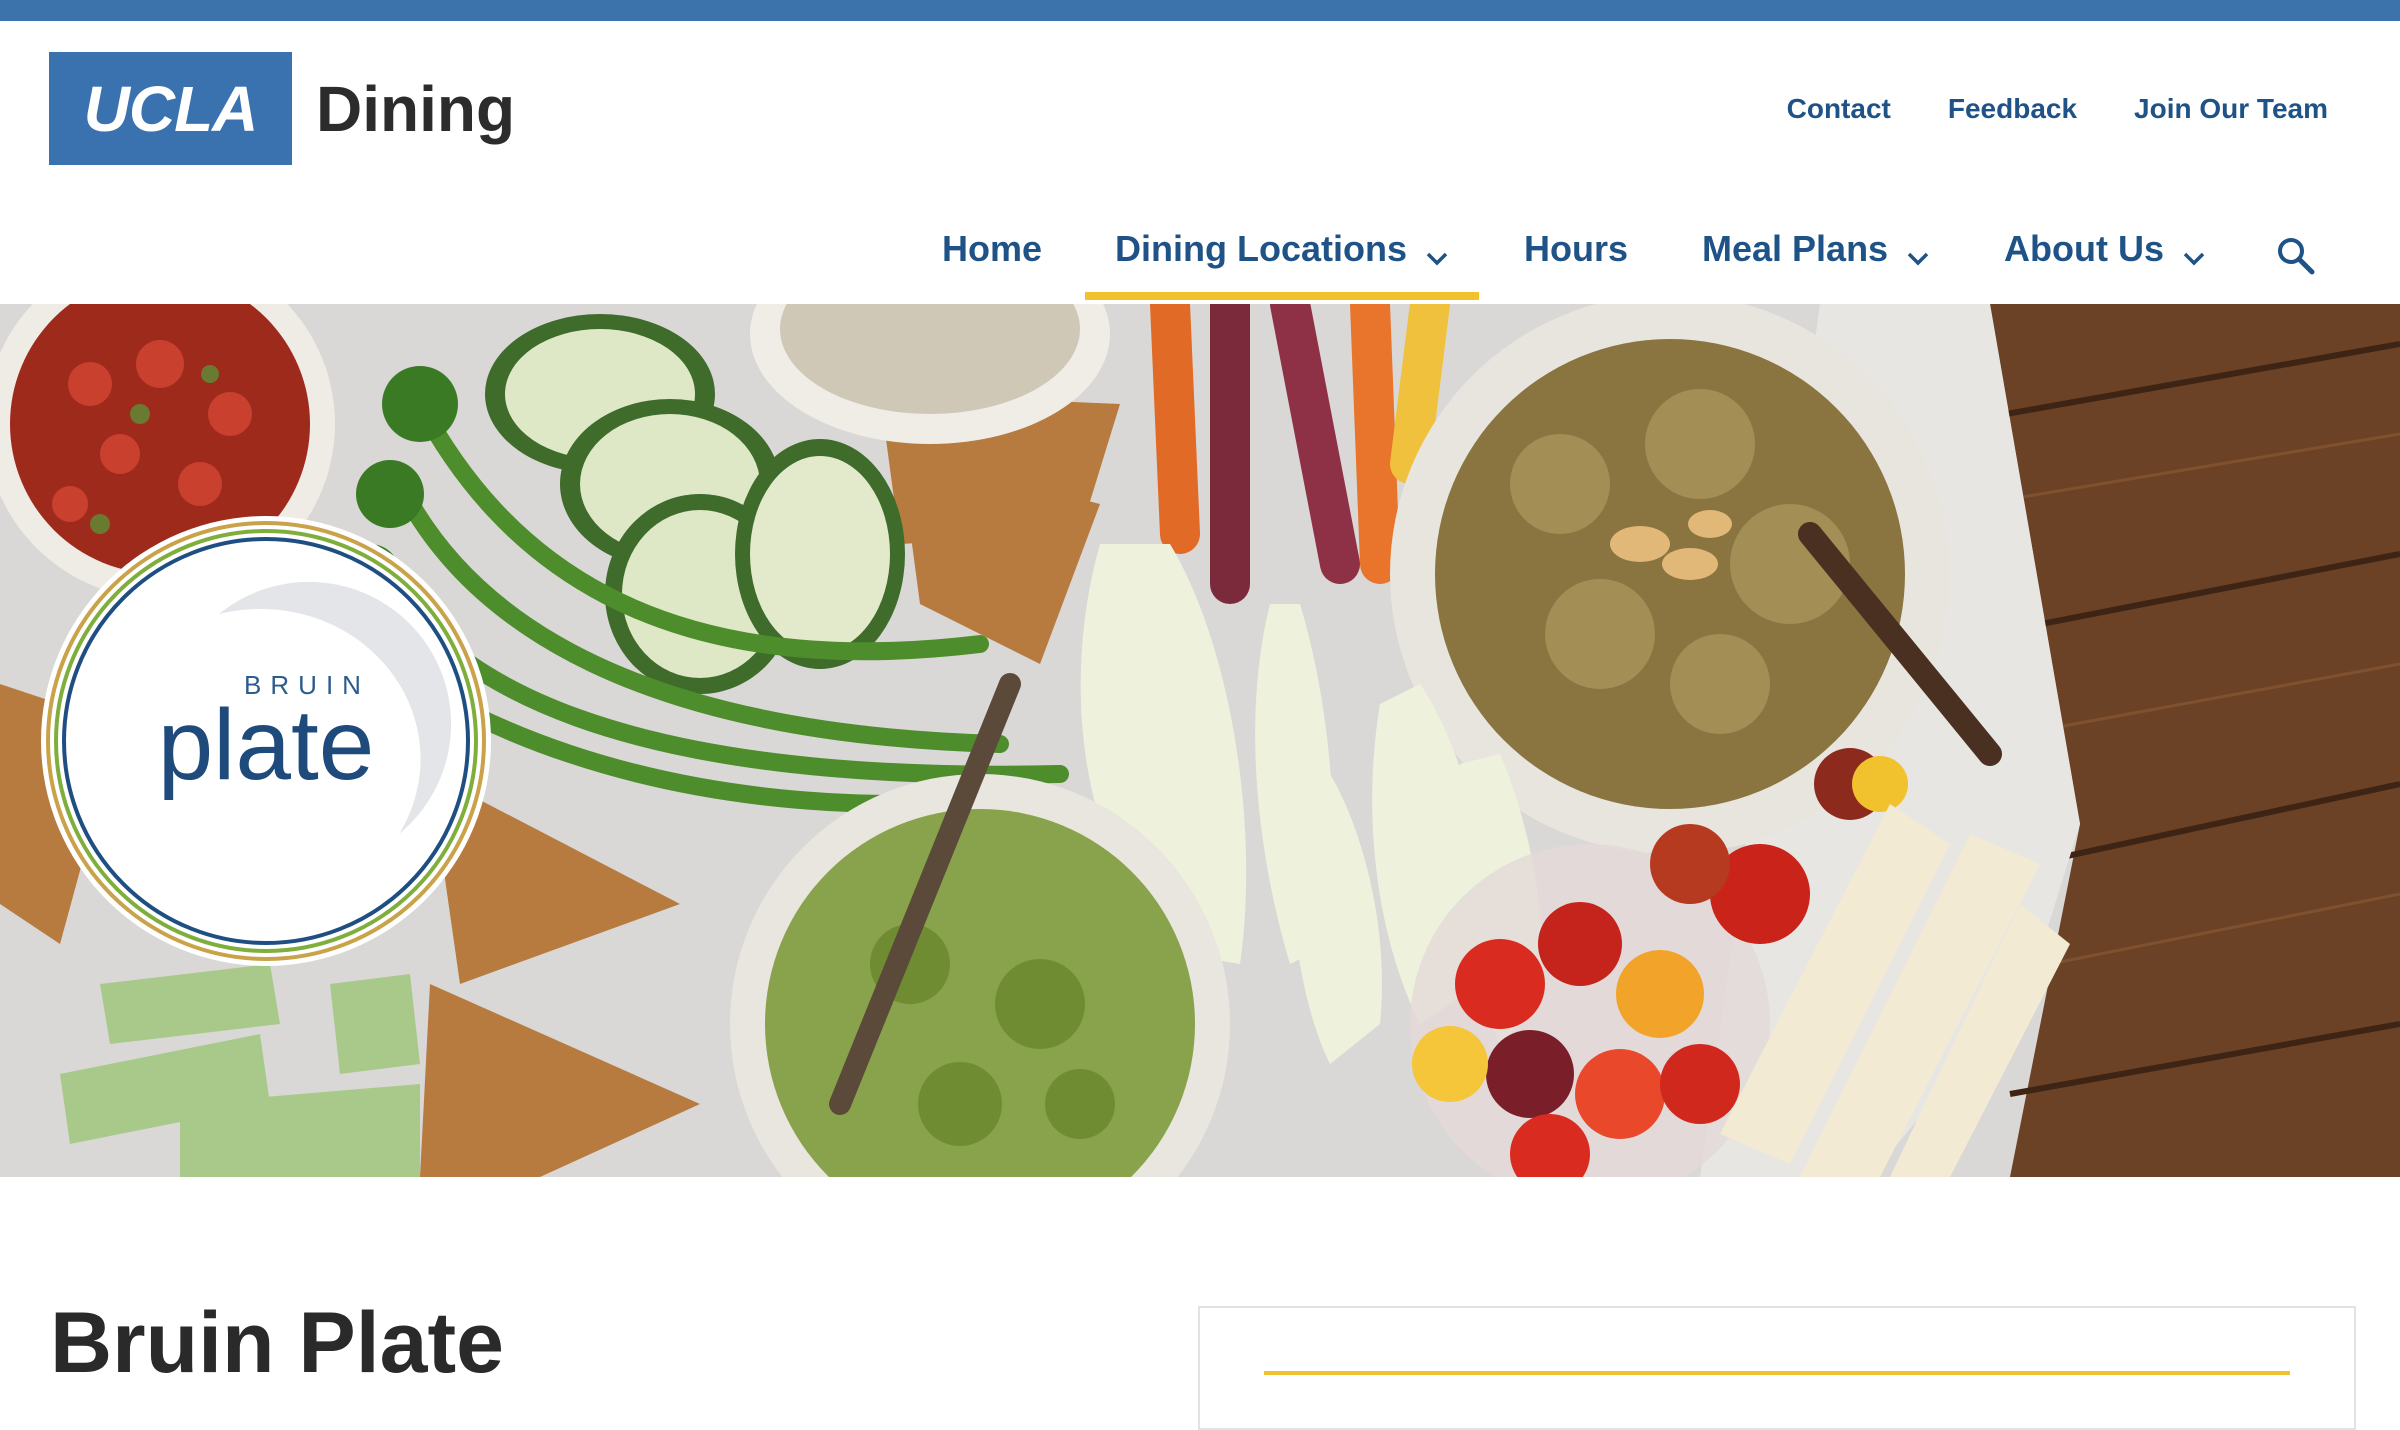 This screenshot has height=1430, width=2400. I want to click on nav-home-label: Home, so click(992, 248).